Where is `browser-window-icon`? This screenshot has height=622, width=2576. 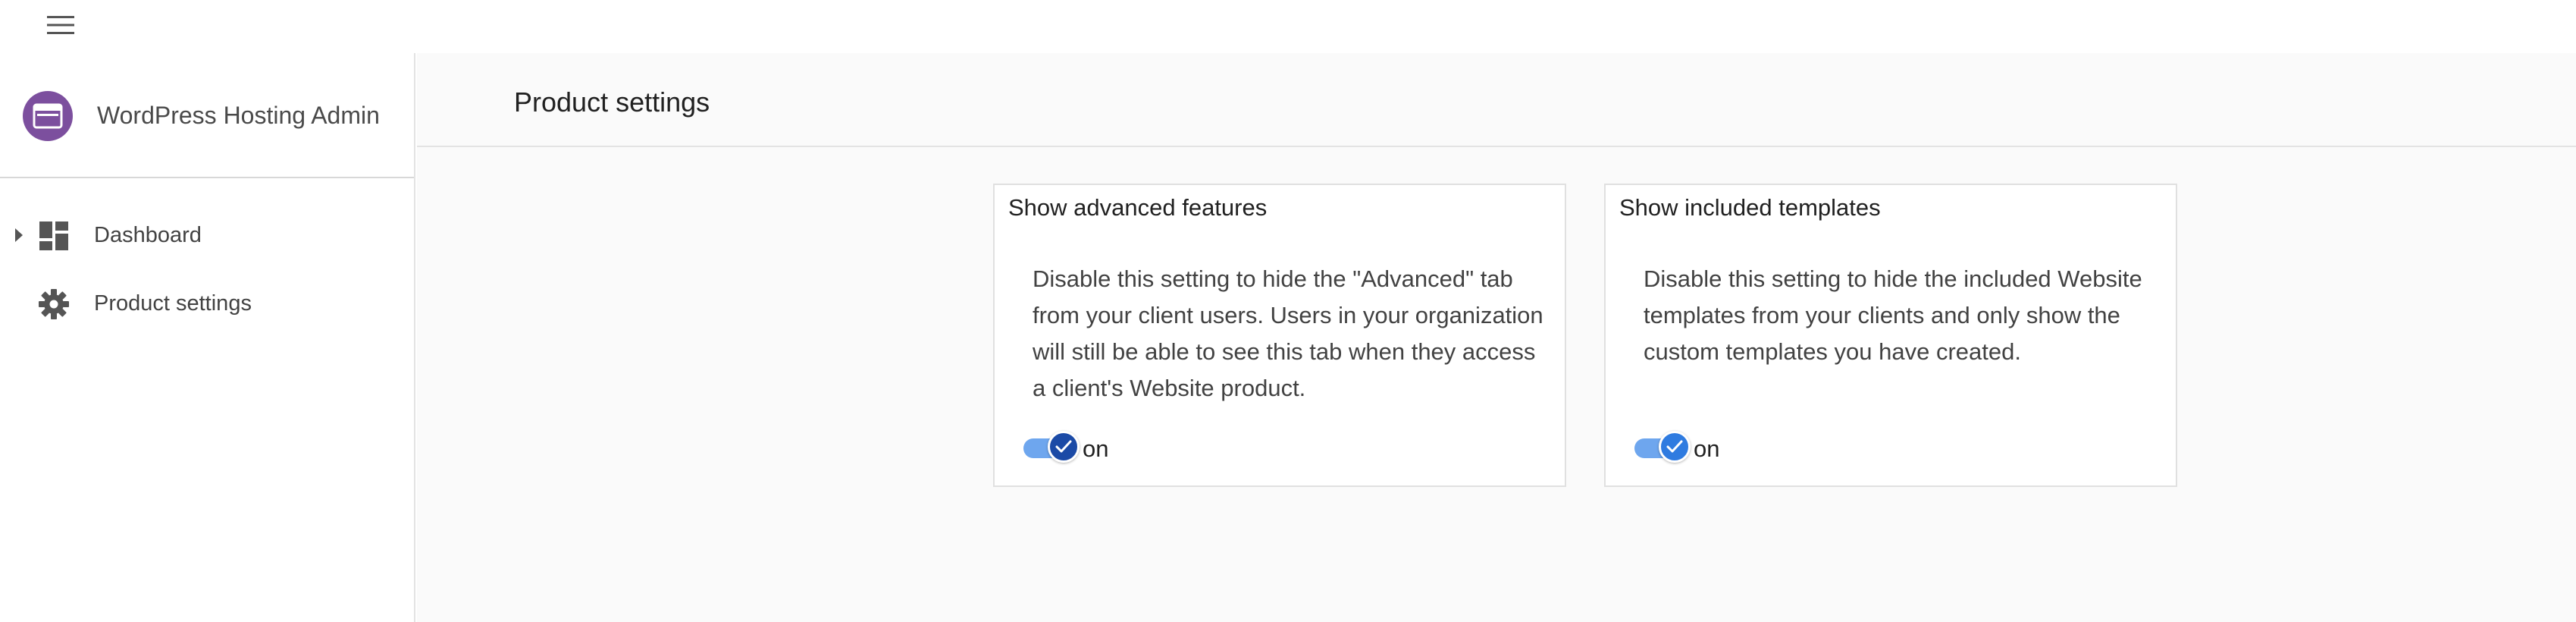 browser-window-icon is located at coordinates (48, 116).